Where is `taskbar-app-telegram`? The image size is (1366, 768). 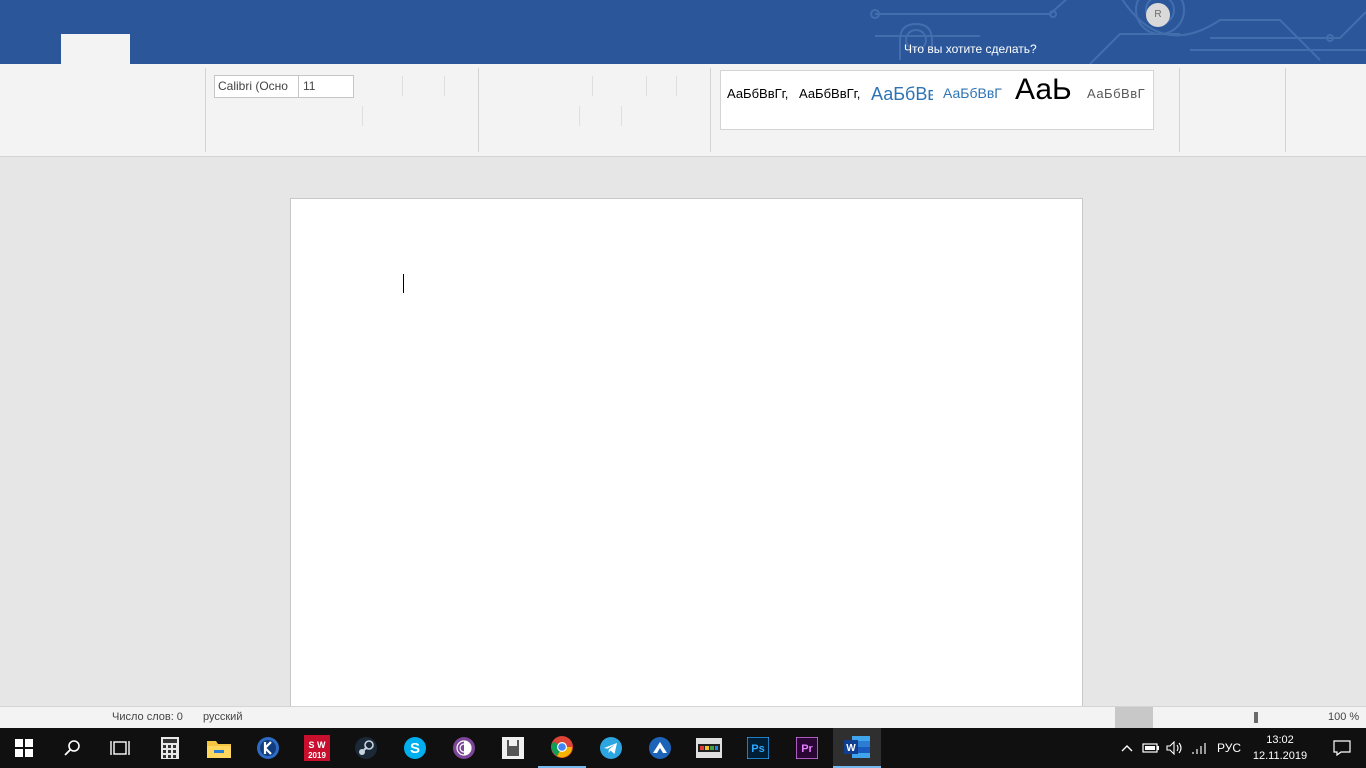
taskbar-app-telegram is located at coordinates (611, 748).